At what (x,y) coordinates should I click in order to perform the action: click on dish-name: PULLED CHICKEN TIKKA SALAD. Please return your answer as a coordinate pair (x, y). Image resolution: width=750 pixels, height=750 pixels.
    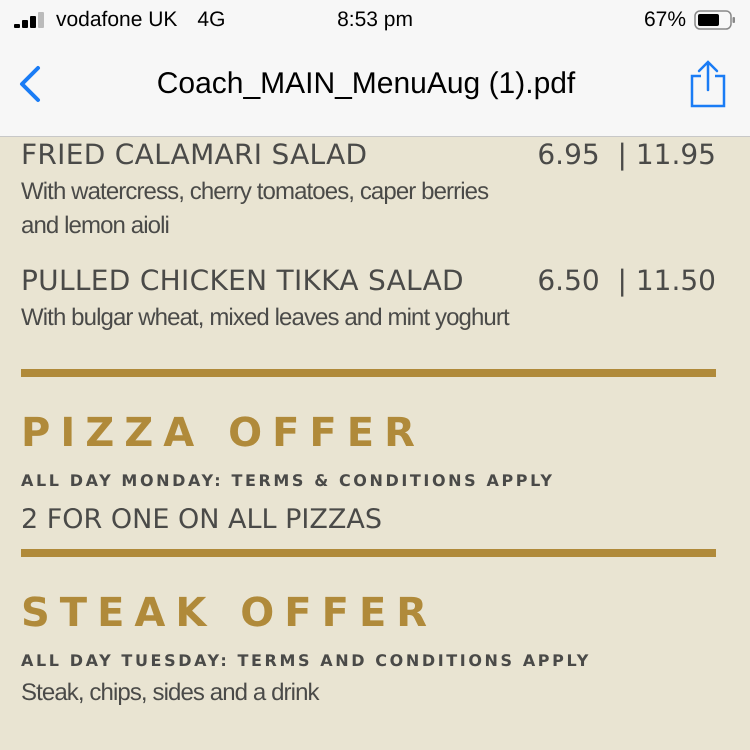
    Looking at the image, I should click on (242, 281).